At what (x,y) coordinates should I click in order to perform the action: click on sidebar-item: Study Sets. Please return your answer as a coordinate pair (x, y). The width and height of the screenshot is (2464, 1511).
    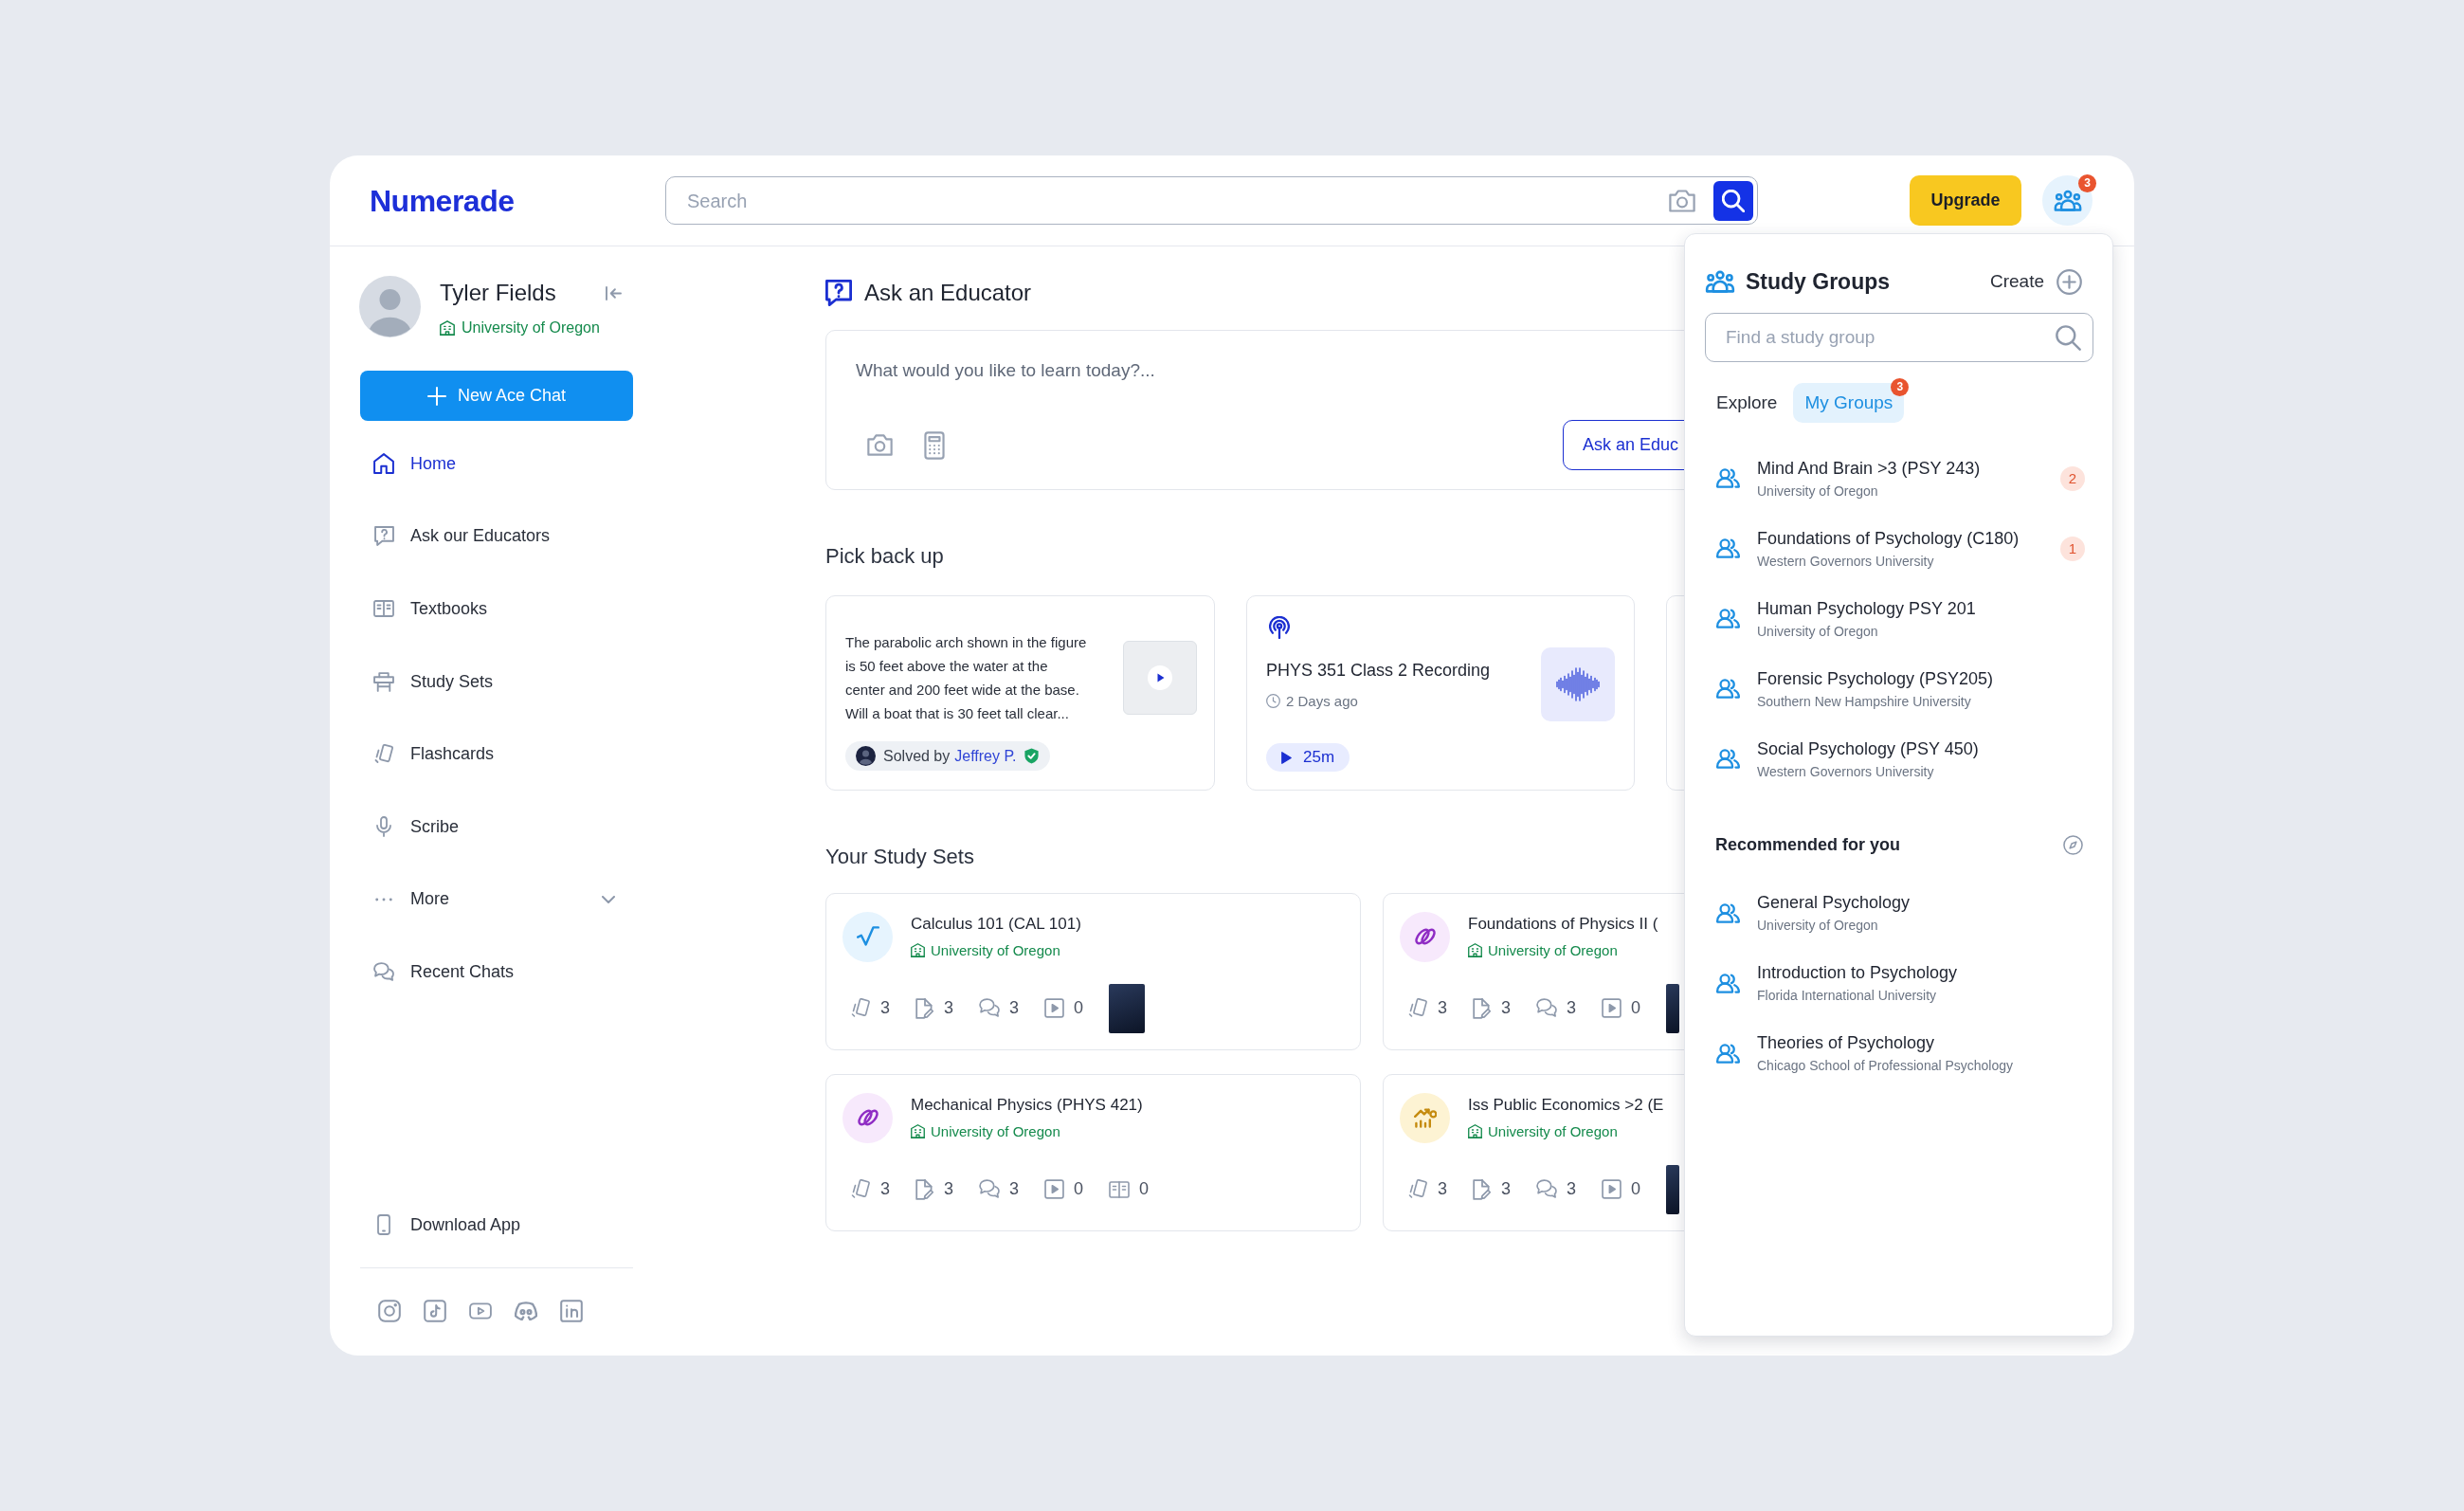
    Looking at the image, I should click on (497, 682).